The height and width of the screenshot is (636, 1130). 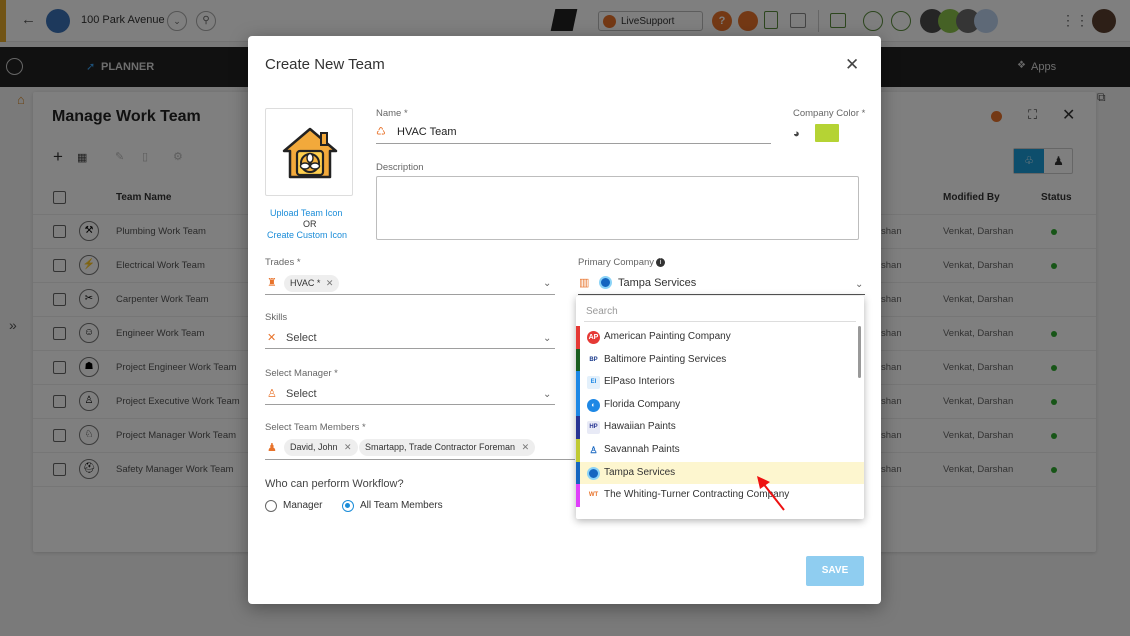 I want to click on team-icon-box, so click(x=309, y=152).